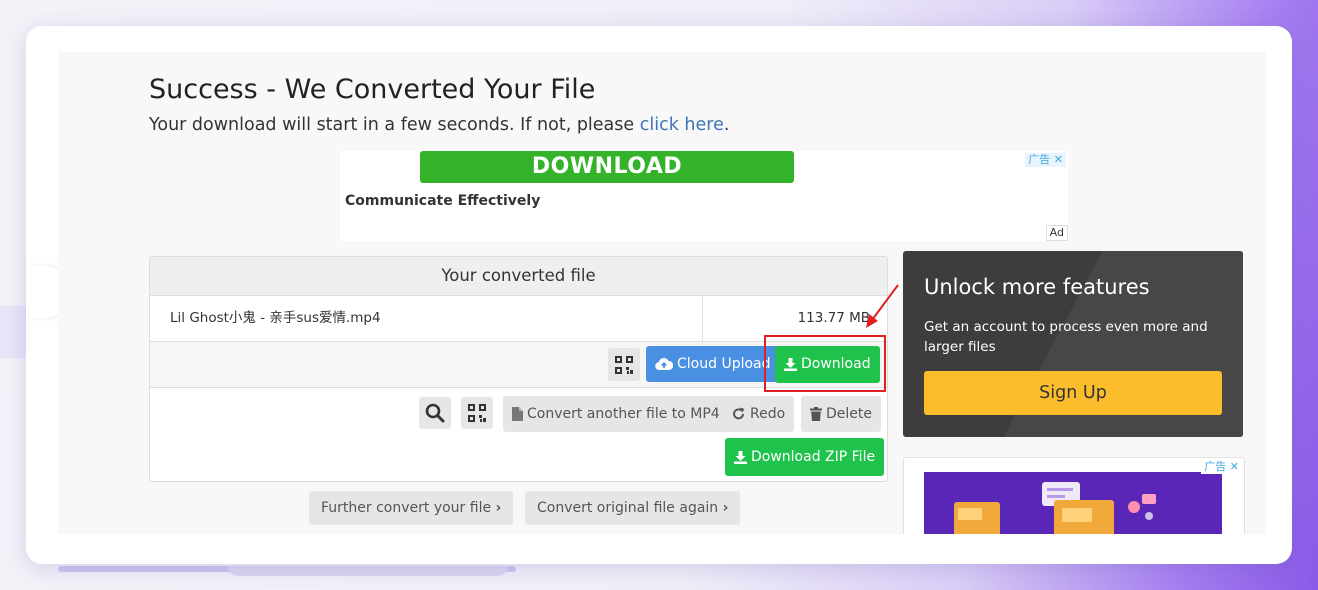 The width and height of the screenshot is (1318, 590). What do you see at coordinates (664, 364) in the screenshot?
I see `cloud-upload-icon` at bounding box center [664, 364].